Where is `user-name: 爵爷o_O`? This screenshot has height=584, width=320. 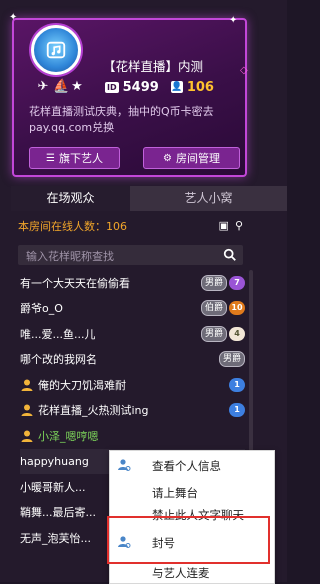 user-name: 爵爷o_O is located at coordinates (41, 309).